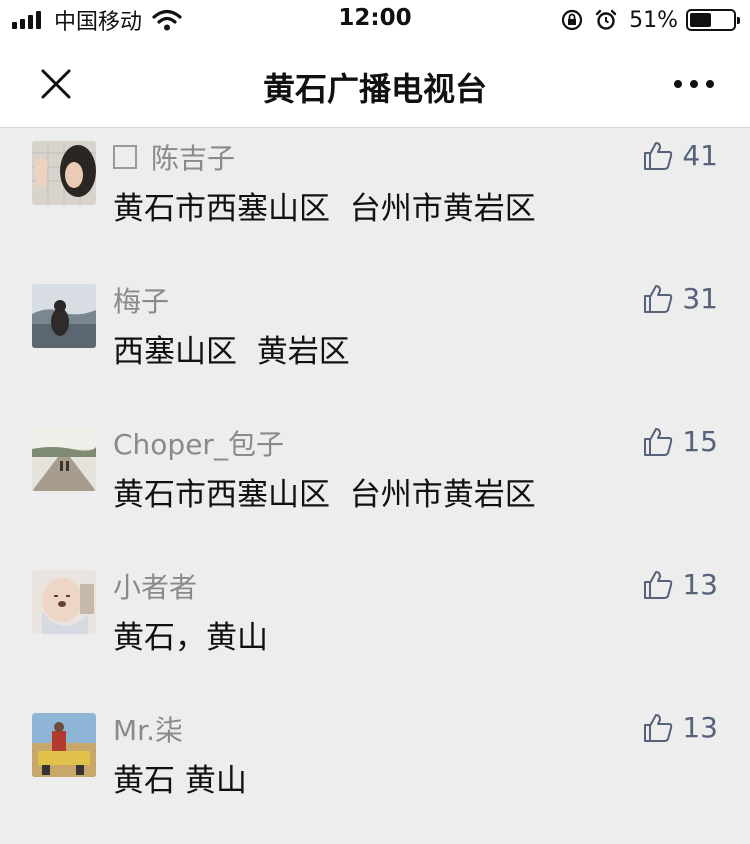 This screenshot has width=750, height=844. Describe the element at coordinates (713, 20) in the screenshot. I see `battery-icon` at that location.